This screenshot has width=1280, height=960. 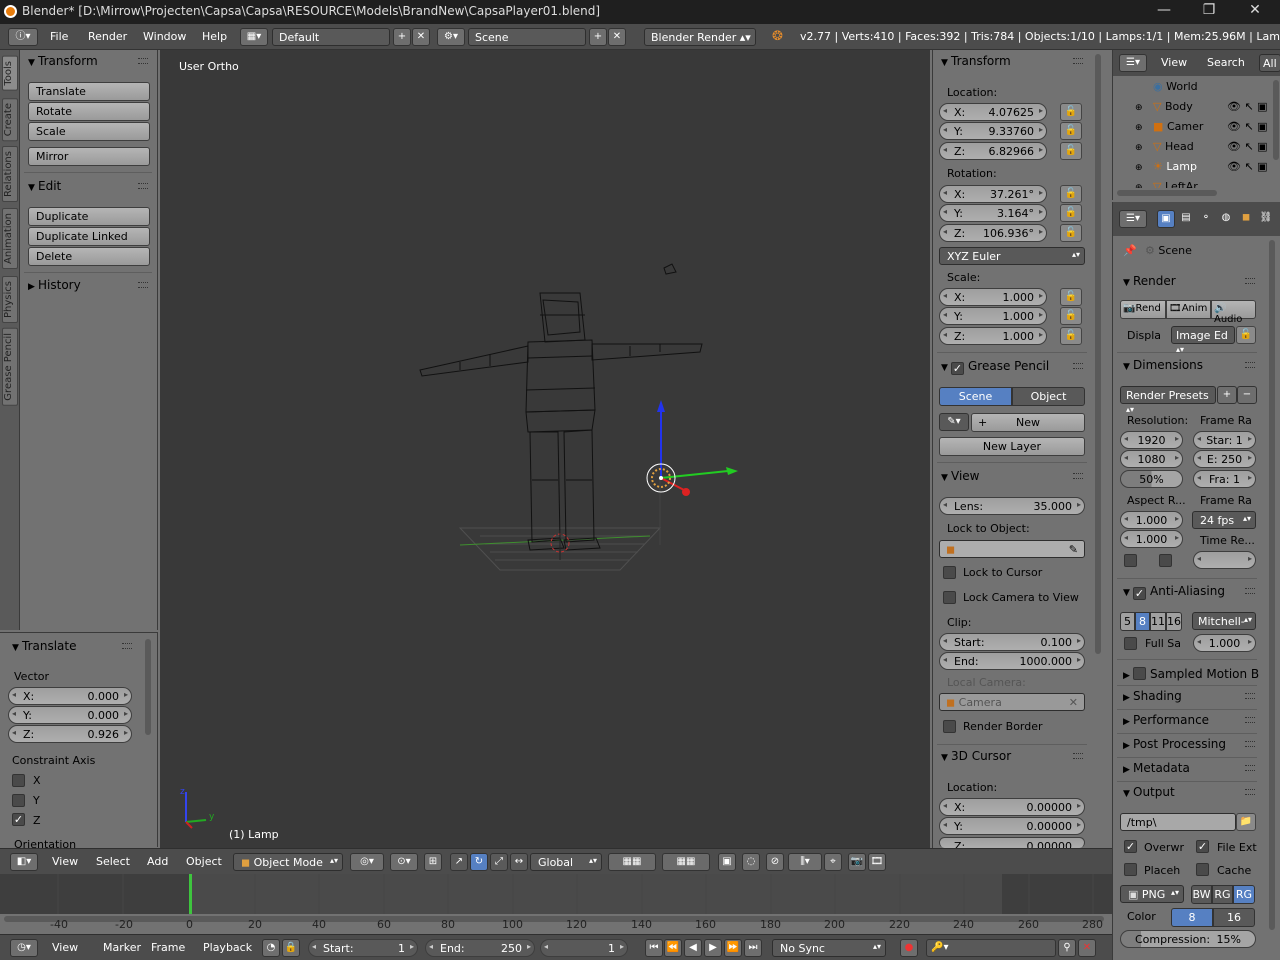 I want to click on grease-pencil-checkbox: ✓, so click(x=957, y=368).